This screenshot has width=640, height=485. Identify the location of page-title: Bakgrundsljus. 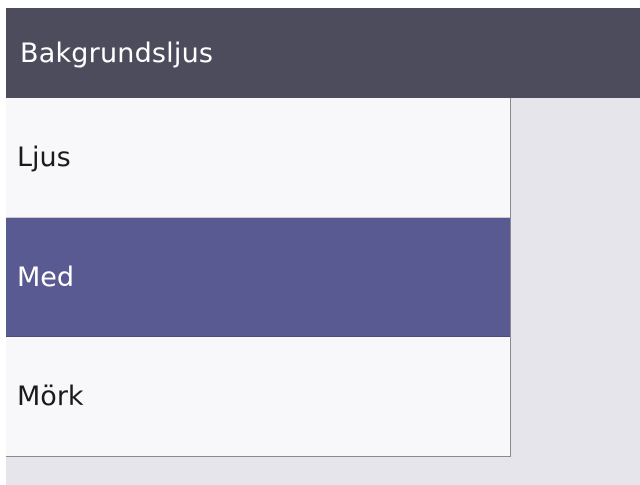
(117, 53).